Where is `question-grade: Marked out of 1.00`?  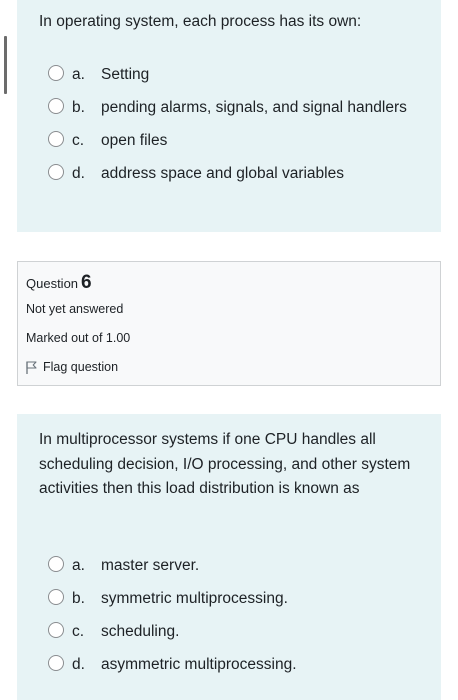
question-grade: Marked out of 1.00 is located at coordinates (78, 338).